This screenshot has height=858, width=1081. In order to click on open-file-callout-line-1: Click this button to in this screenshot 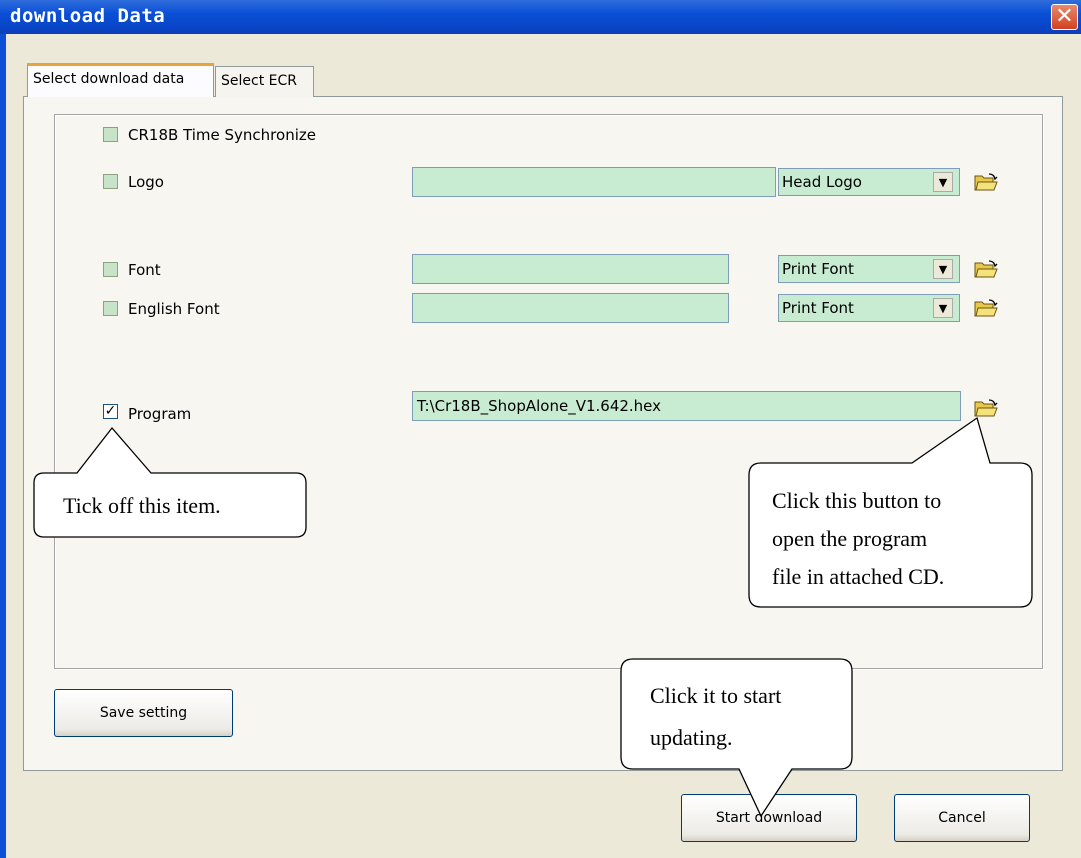, I will do `click(857, 500)`.